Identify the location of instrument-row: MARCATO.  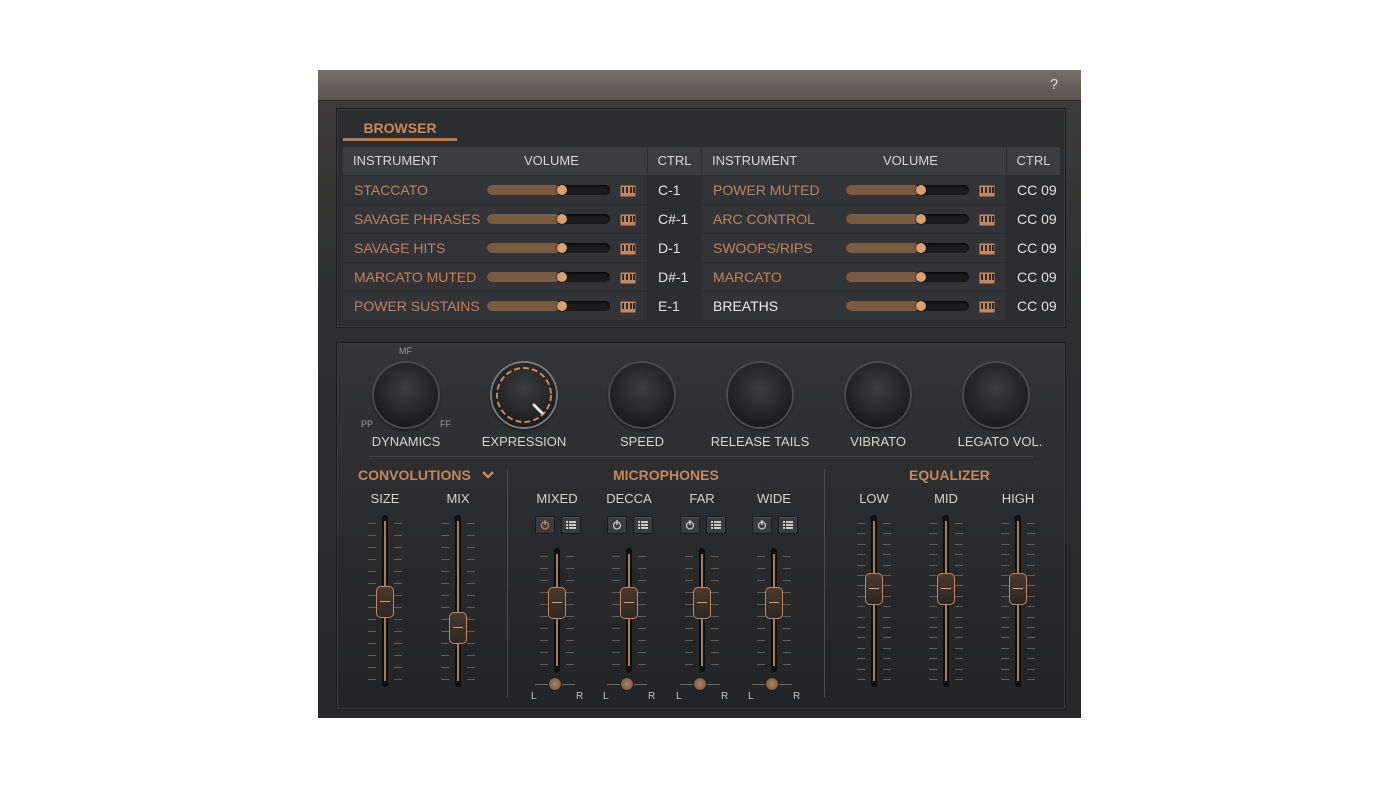
(854, 277).